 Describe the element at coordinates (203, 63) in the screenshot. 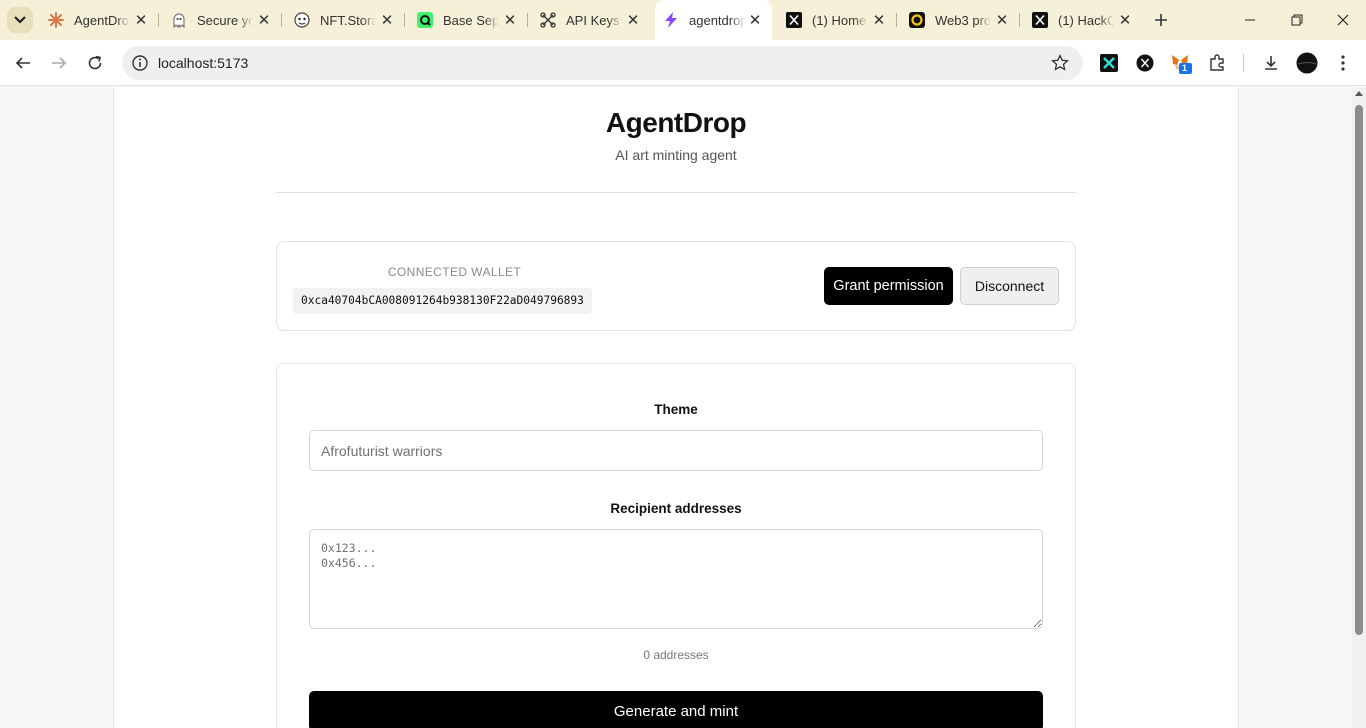

I see `url-text: localhost:5173` at that location.